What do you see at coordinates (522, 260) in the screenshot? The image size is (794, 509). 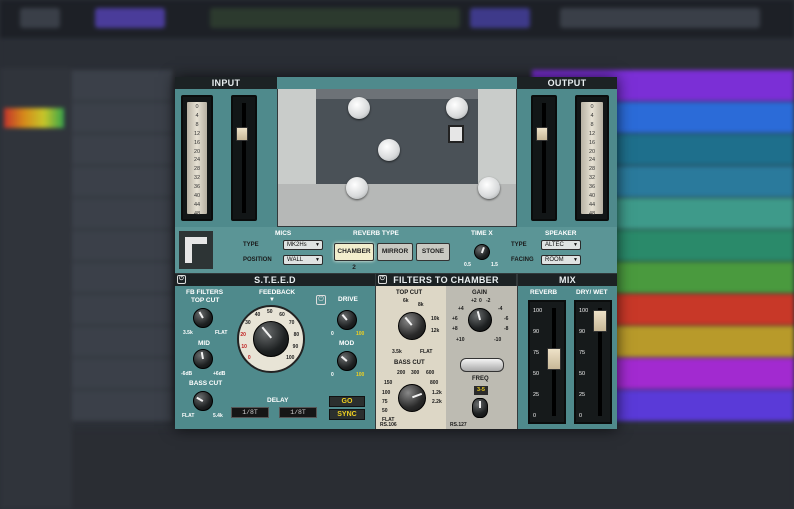 I see `speaker-facing-label: FACING` at bounding box center [522, 260].